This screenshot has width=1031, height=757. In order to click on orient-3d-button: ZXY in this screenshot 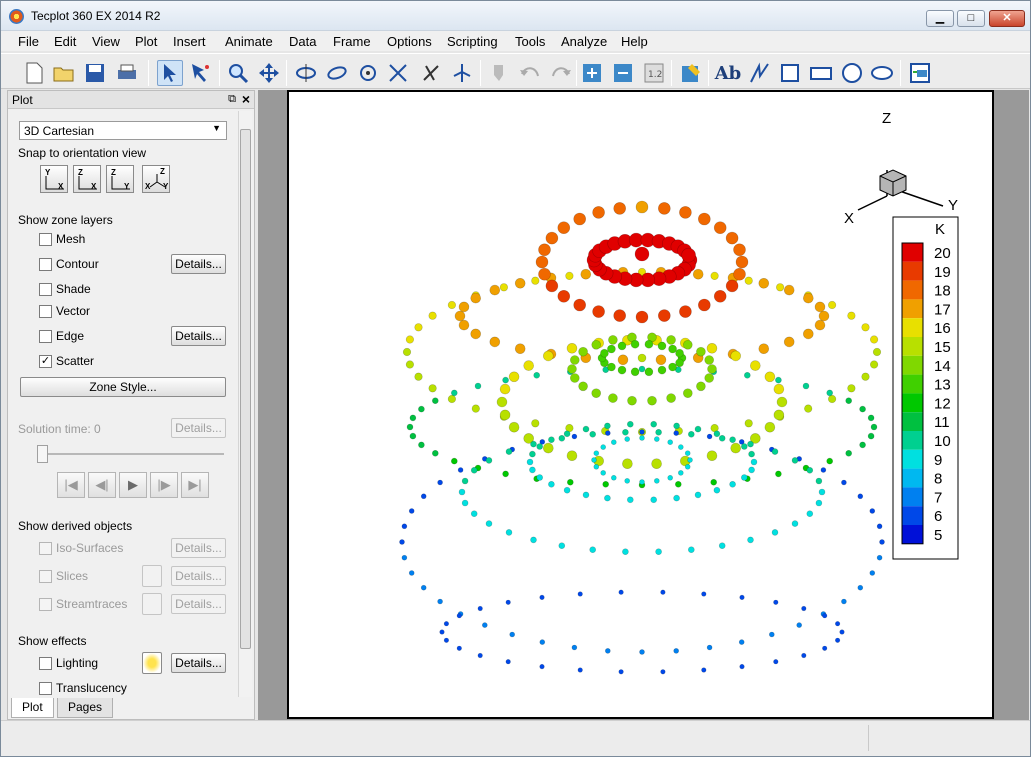, I will do `click(156, 179)`.